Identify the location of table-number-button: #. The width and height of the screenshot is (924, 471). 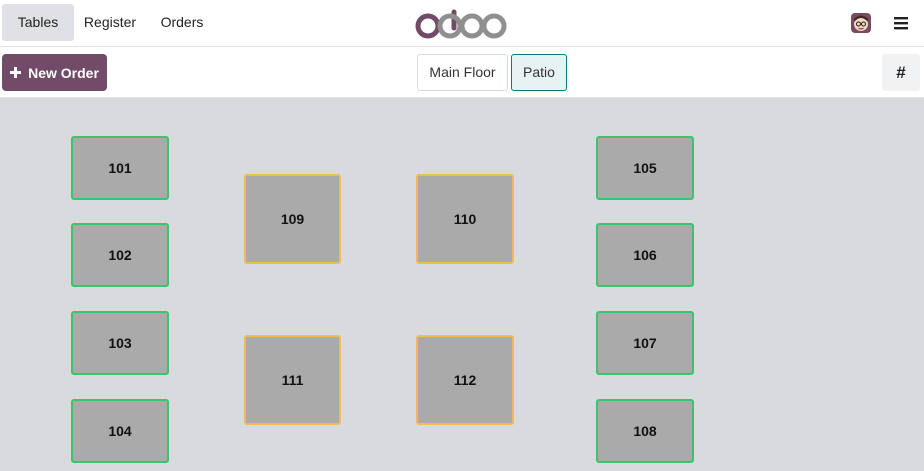
(901, 72).